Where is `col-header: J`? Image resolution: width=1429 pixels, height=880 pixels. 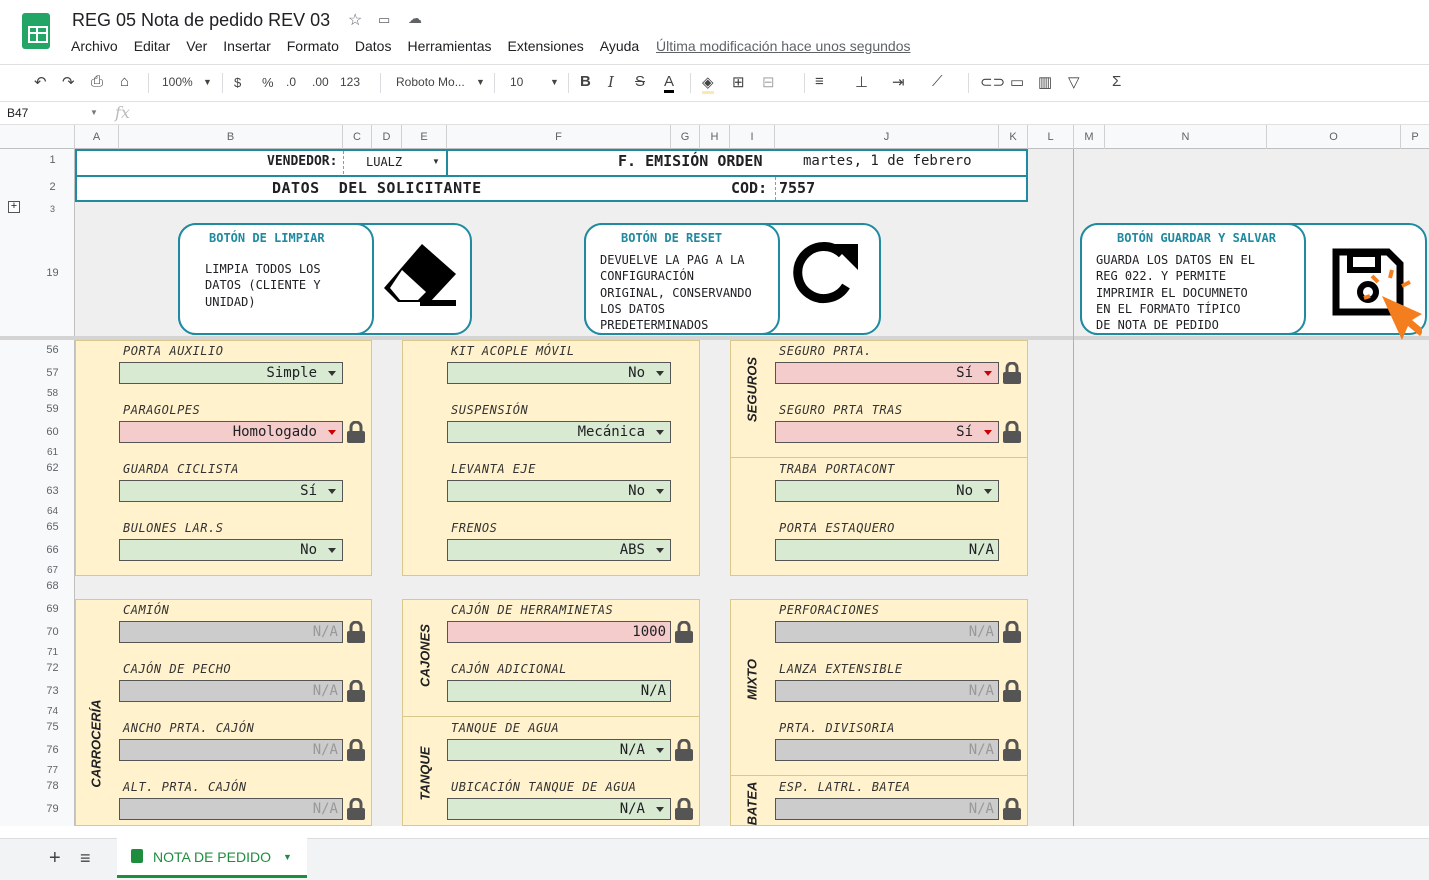
col-header: J is located at coordinates (887, 137).